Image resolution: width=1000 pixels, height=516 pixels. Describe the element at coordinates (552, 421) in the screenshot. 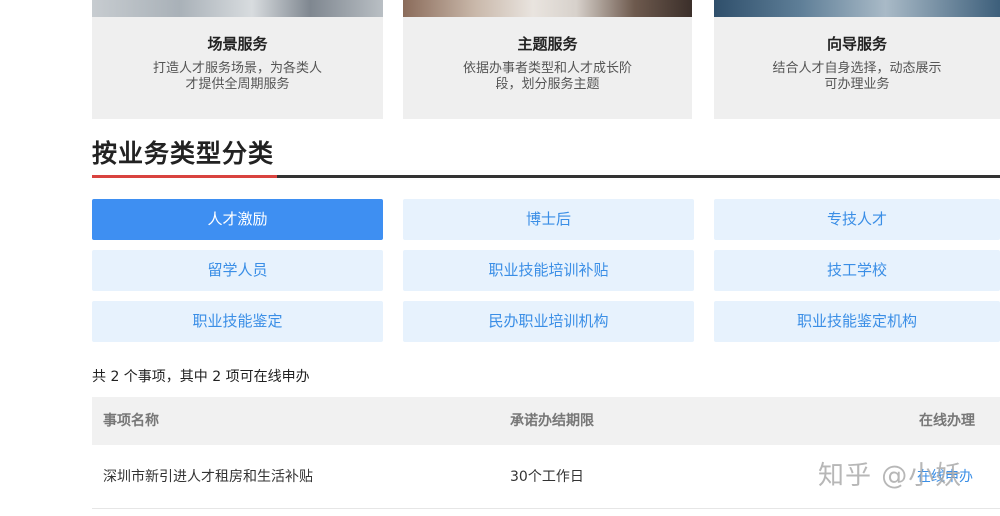

I see `column-header-deadline: 承诺办结期限` at that location.